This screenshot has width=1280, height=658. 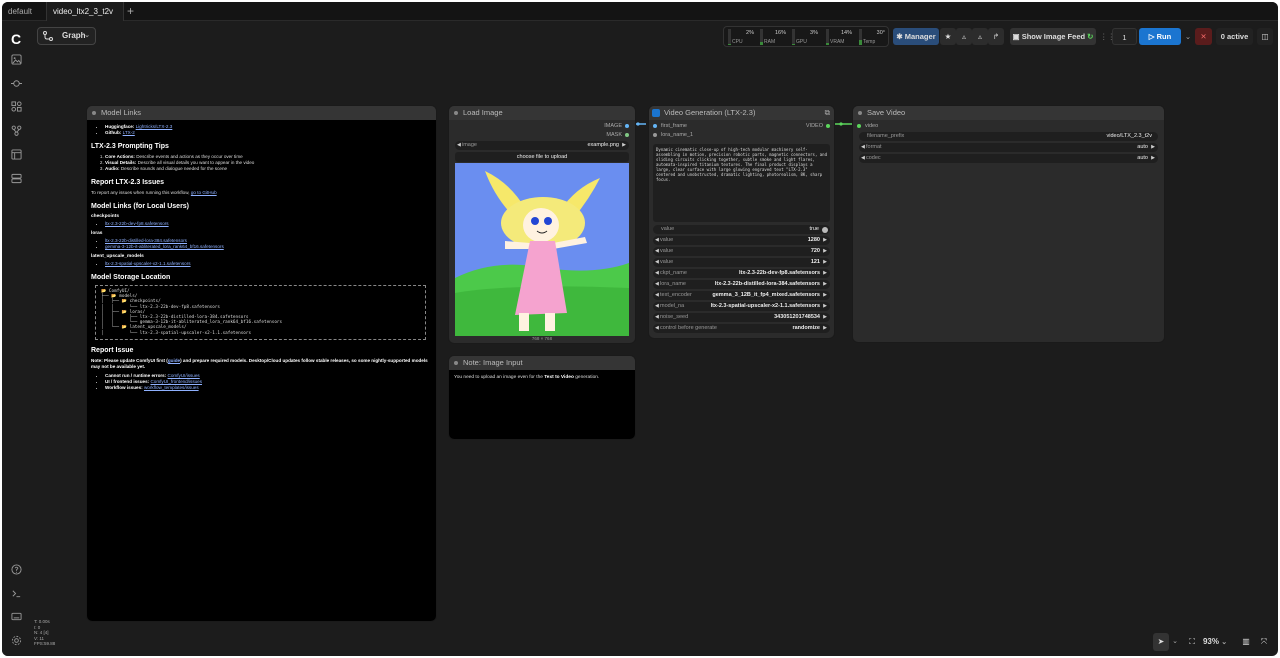 I want to click on issue-link: ComfyUI_frontend/issues, so click(x=176, y=381).